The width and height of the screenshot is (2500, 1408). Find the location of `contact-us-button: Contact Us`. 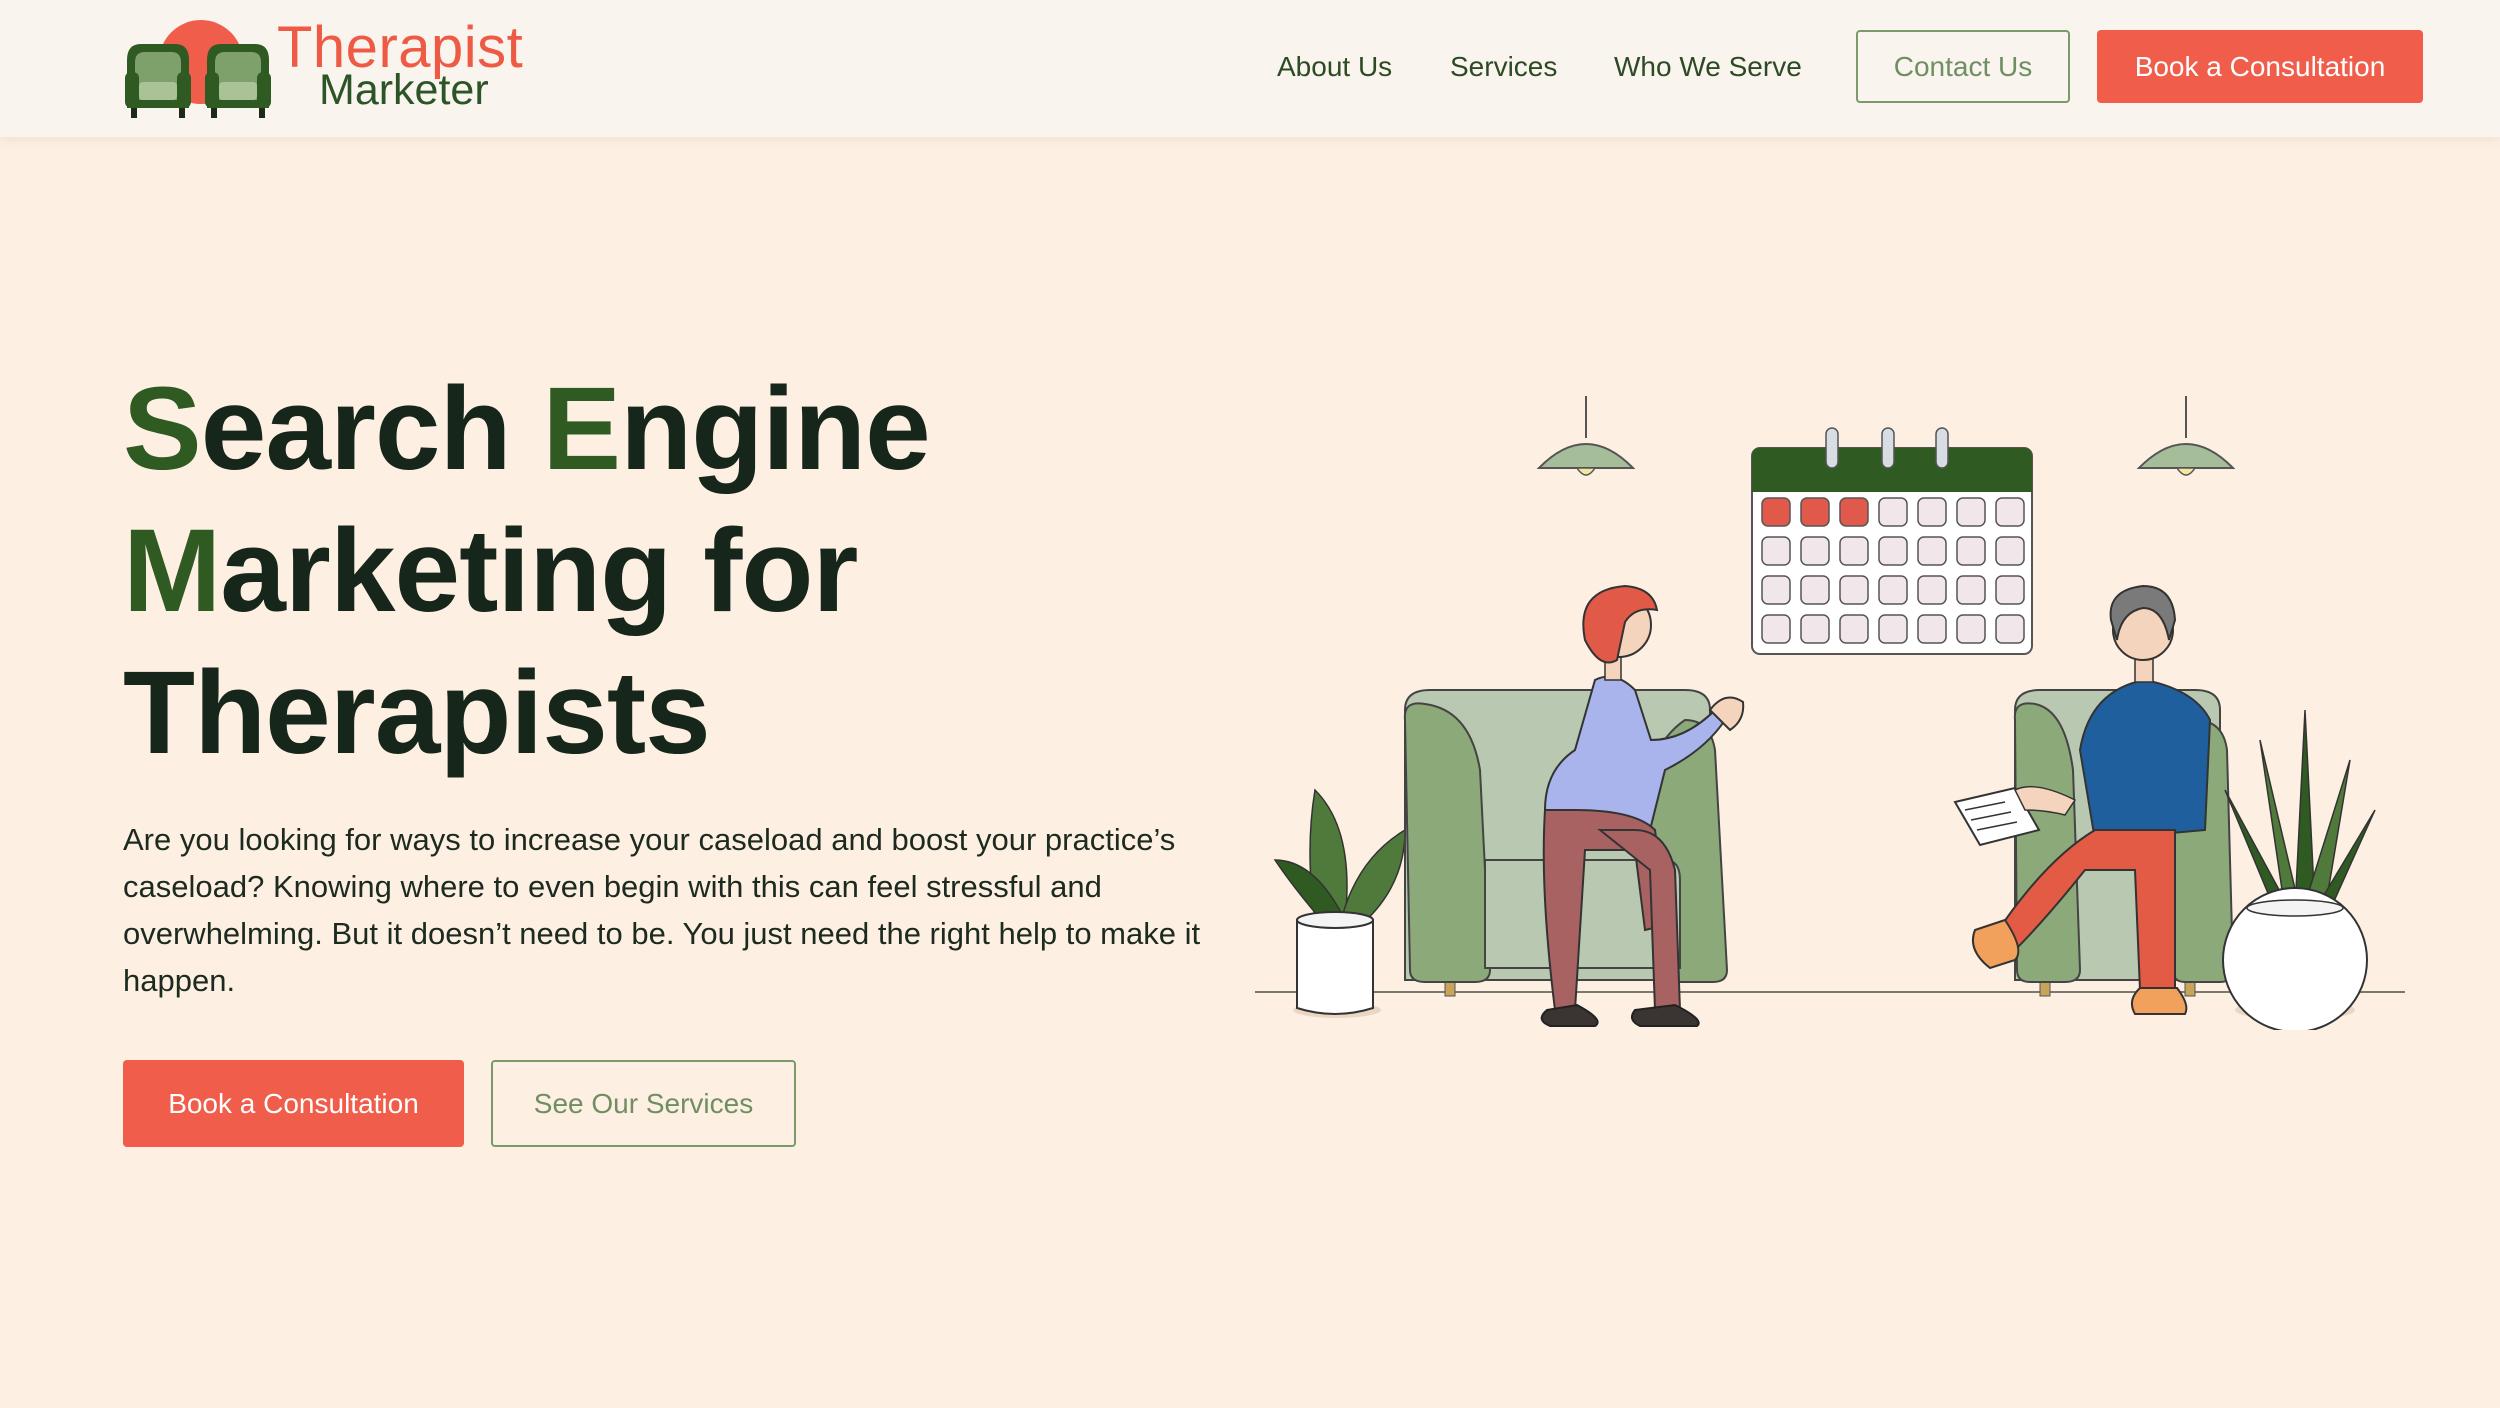

contact-us-button: Contact Us is located at coordinates (1963, 66).